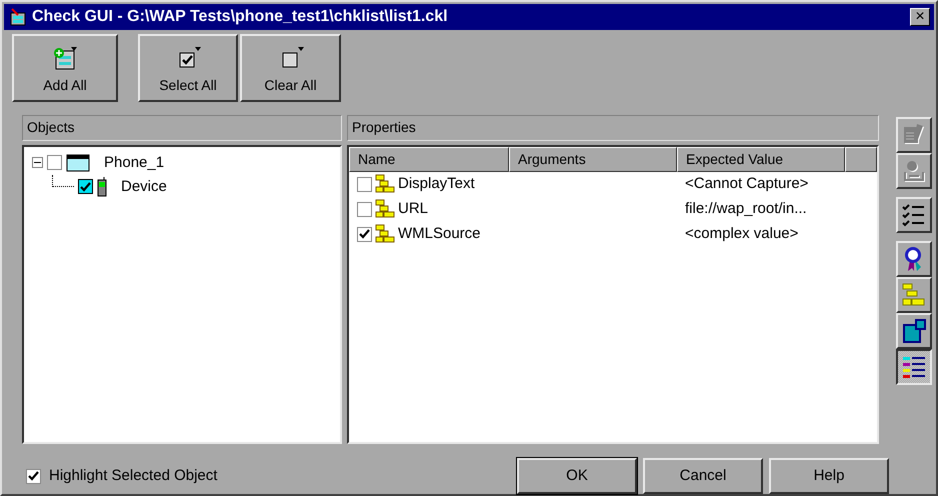 The height and width of the screenshot is (496, 938). I want to click on expected-value: <Cannot Capture>, so click(746, 184).